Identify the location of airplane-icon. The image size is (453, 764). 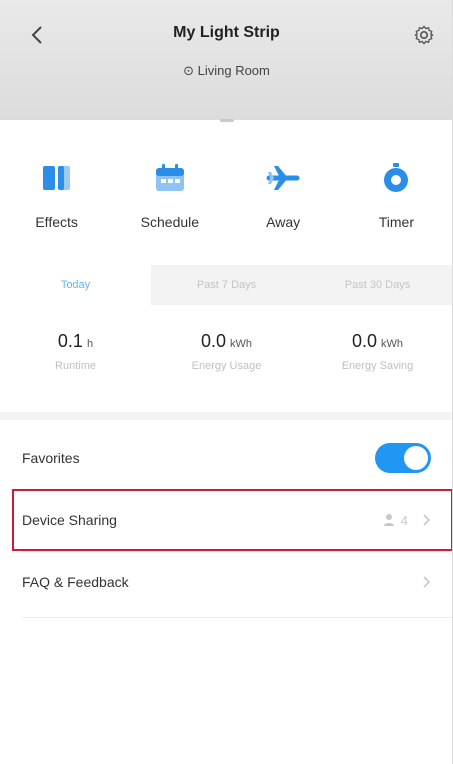
(283, 178).